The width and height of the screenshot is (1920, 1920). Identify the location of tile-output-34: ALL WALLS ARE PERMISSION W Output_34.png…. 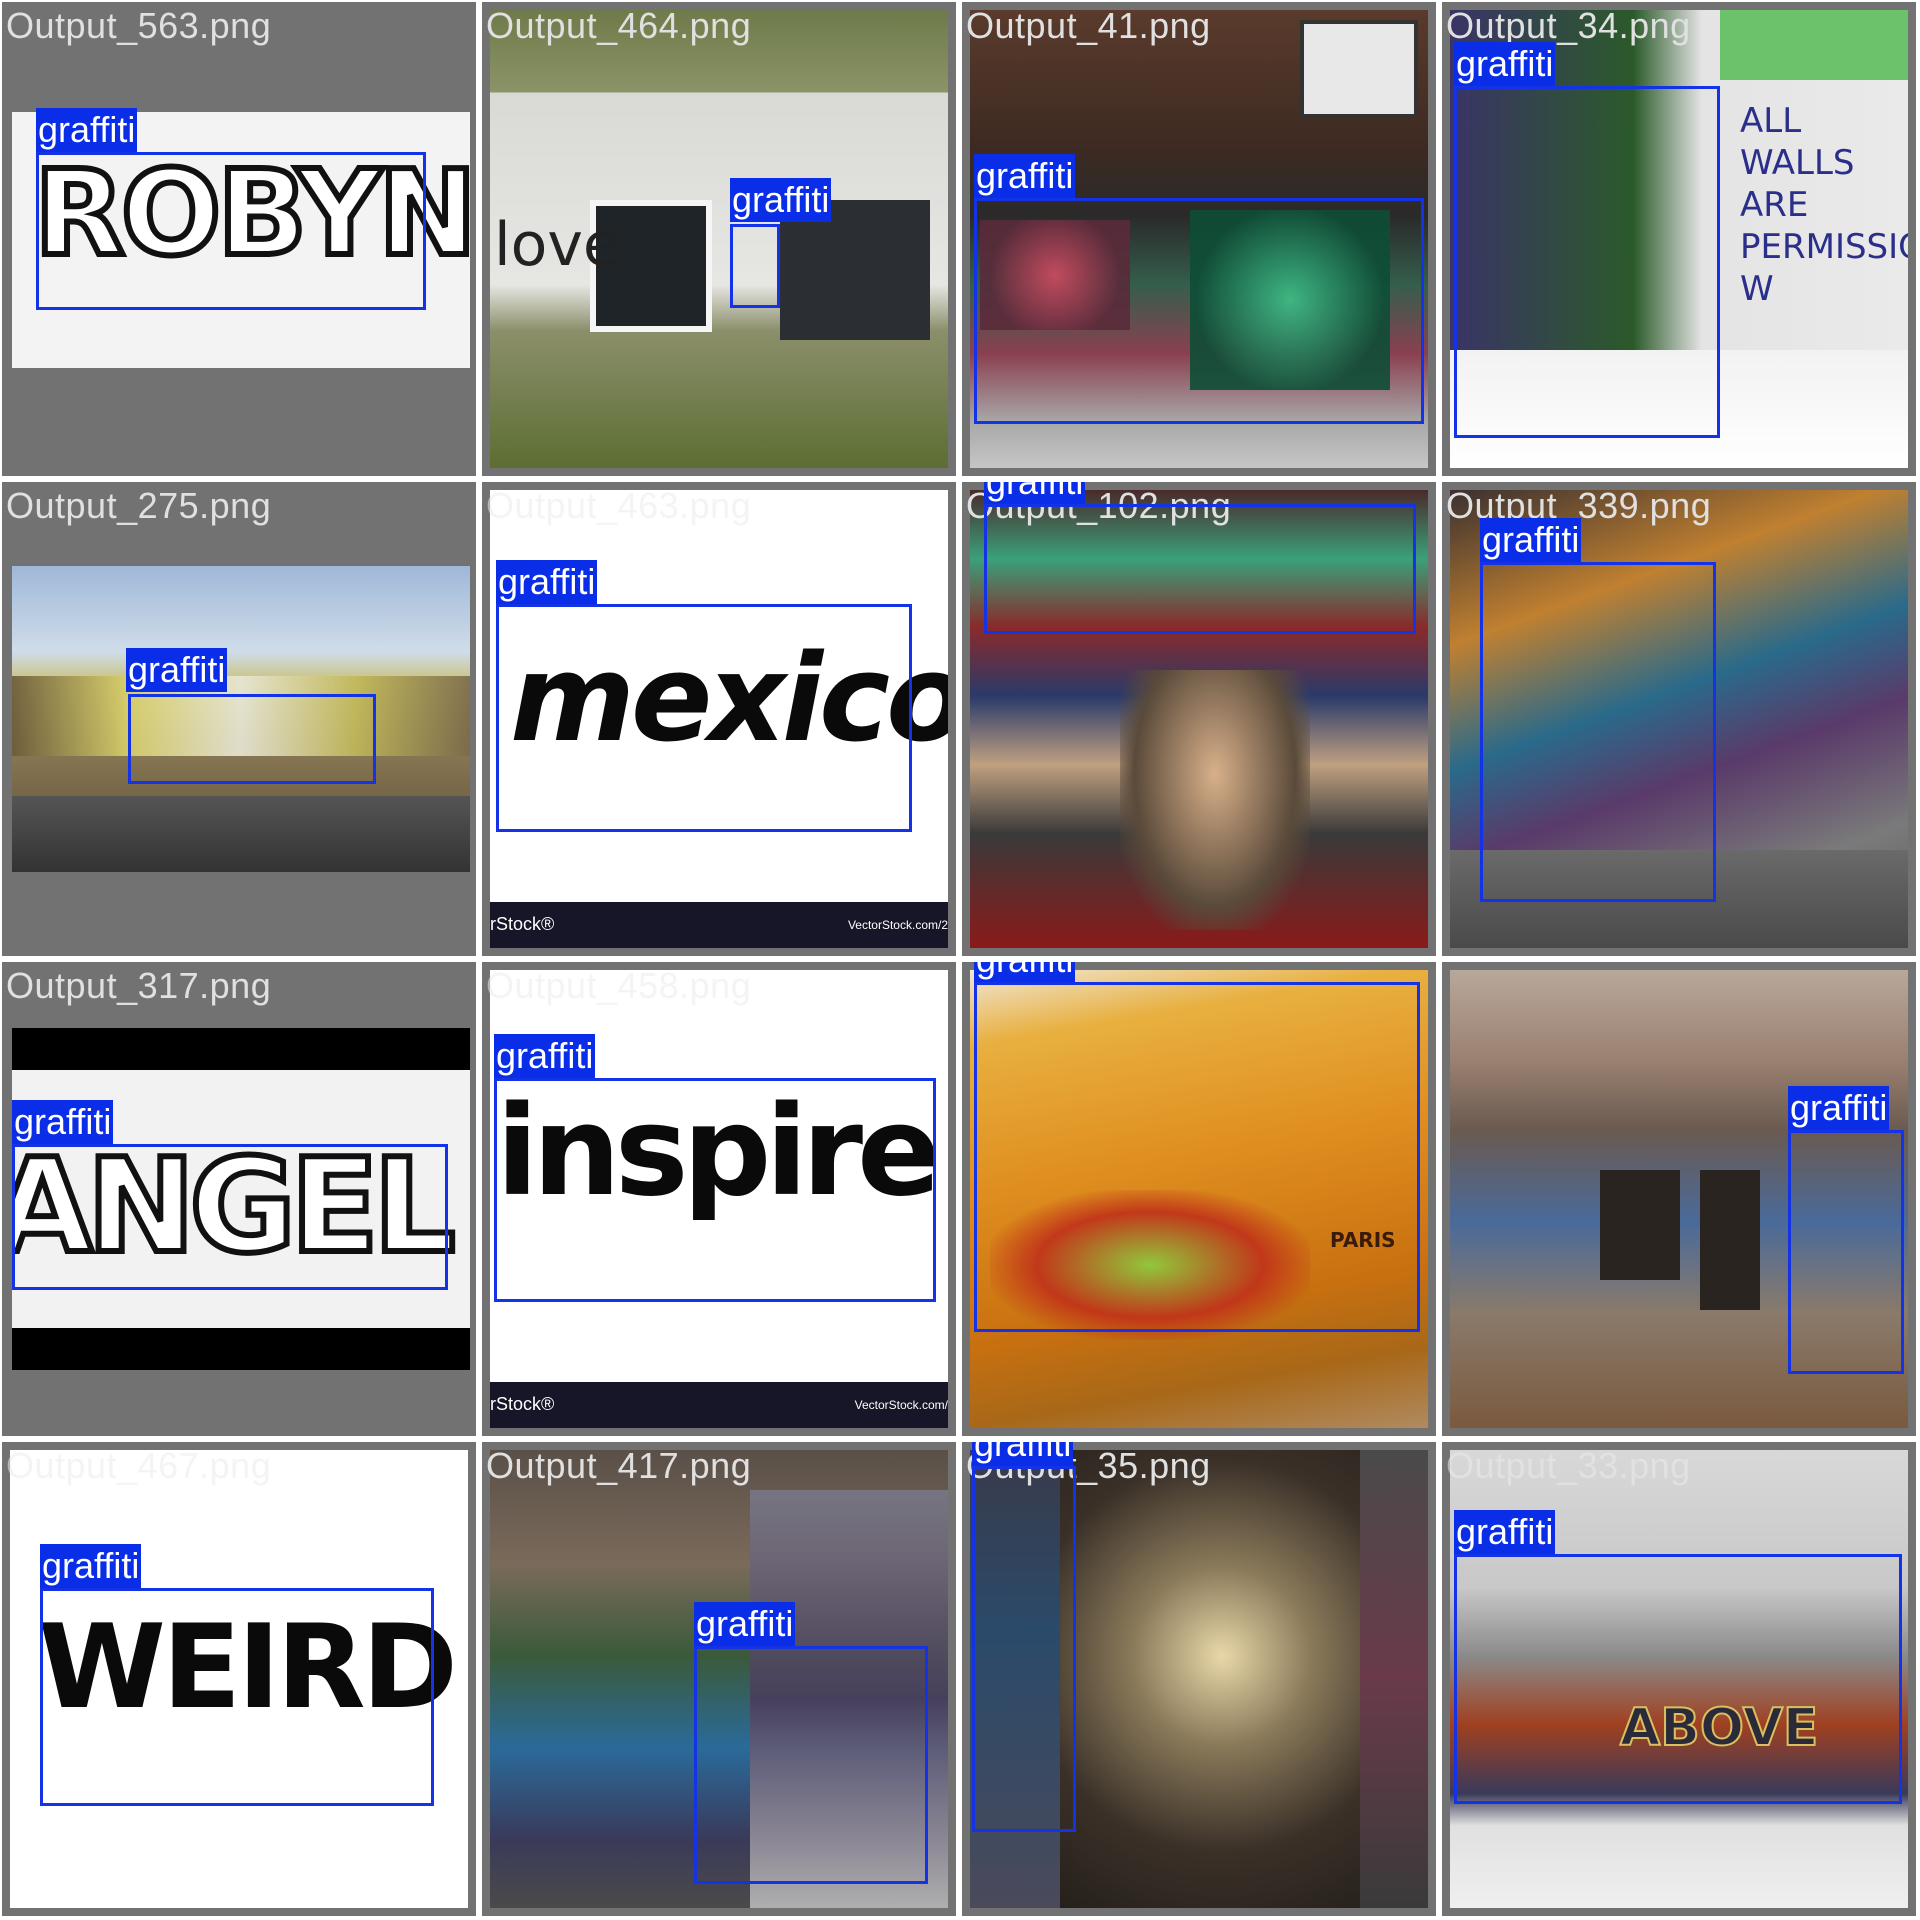
(1679, 239).